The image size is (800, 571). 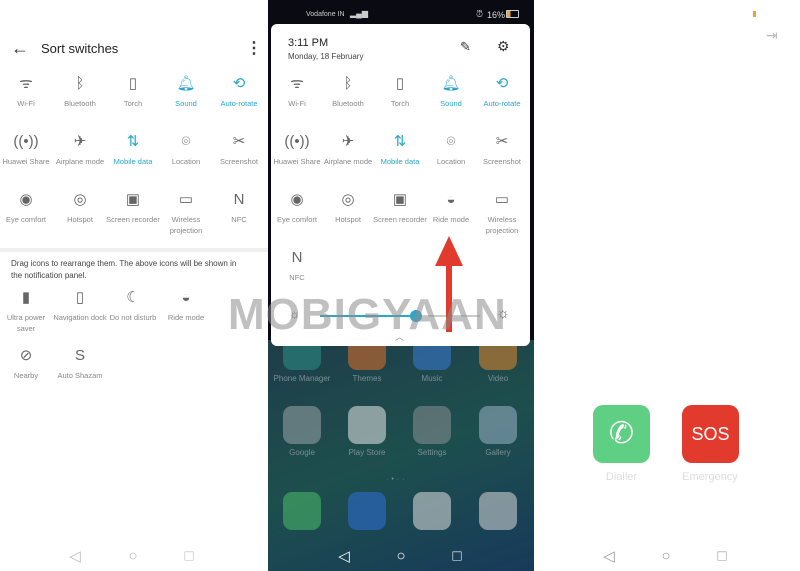 I want to click on eye-icon: ◉, so click(x=26, y=199).